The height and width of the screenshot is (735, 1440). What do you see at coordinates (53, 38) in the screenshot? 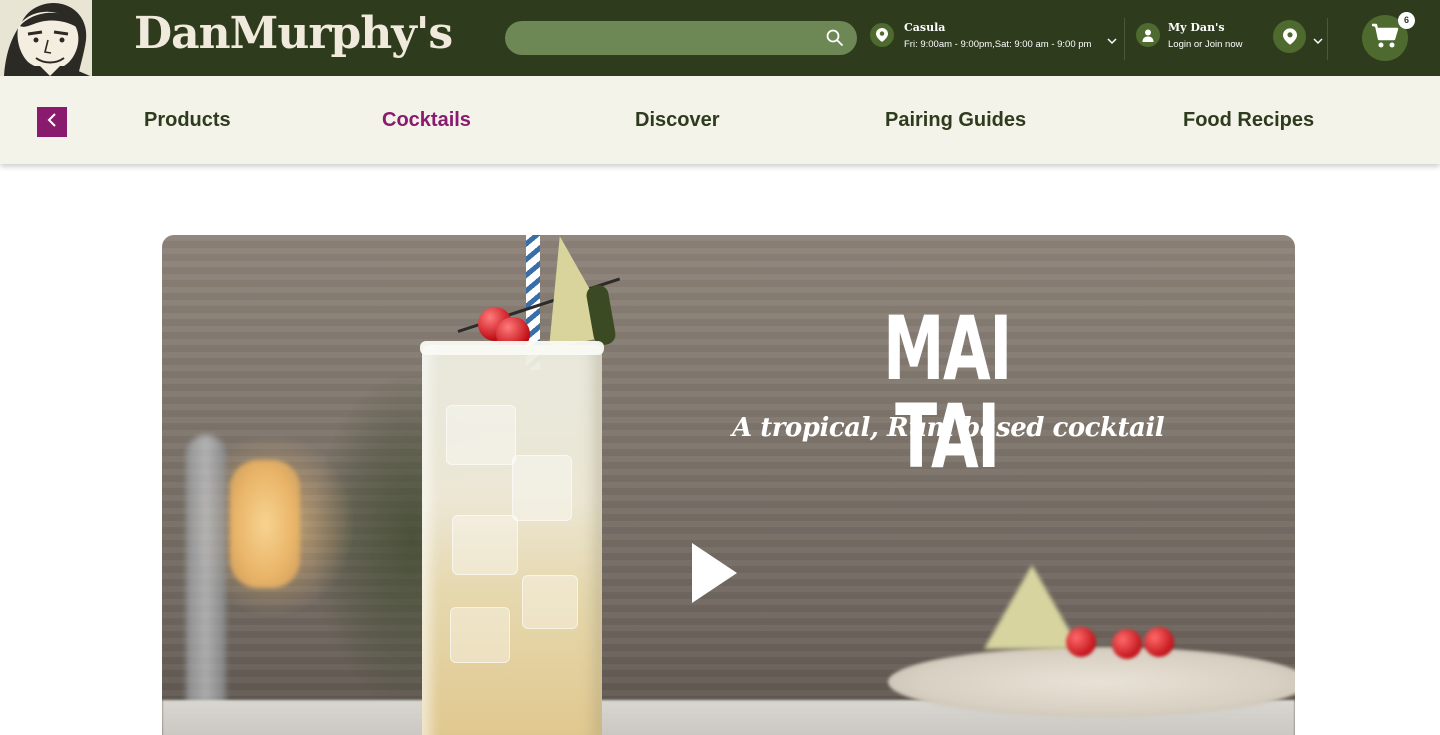
I see `brand-mascot-logo` at bounding box center [53, 38].